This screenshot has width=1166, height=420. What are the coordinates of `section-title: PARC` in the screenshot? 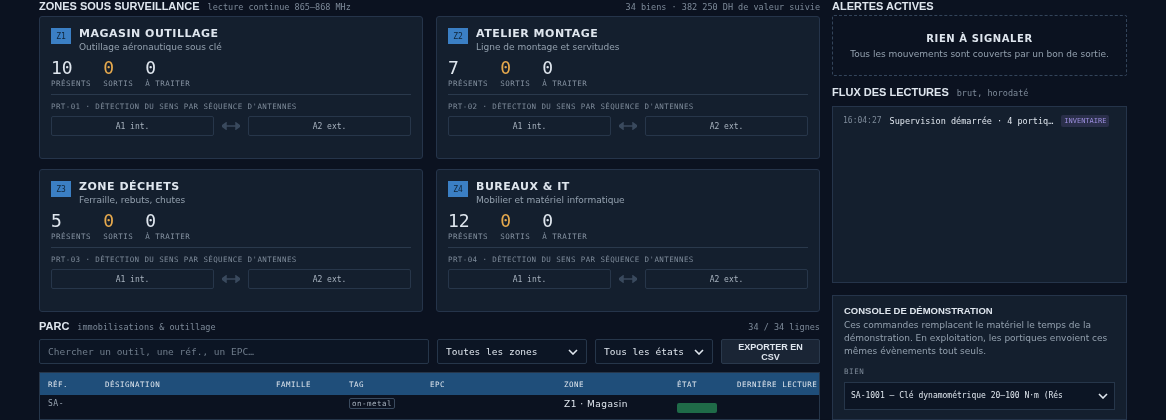 It's located at (54, 326).